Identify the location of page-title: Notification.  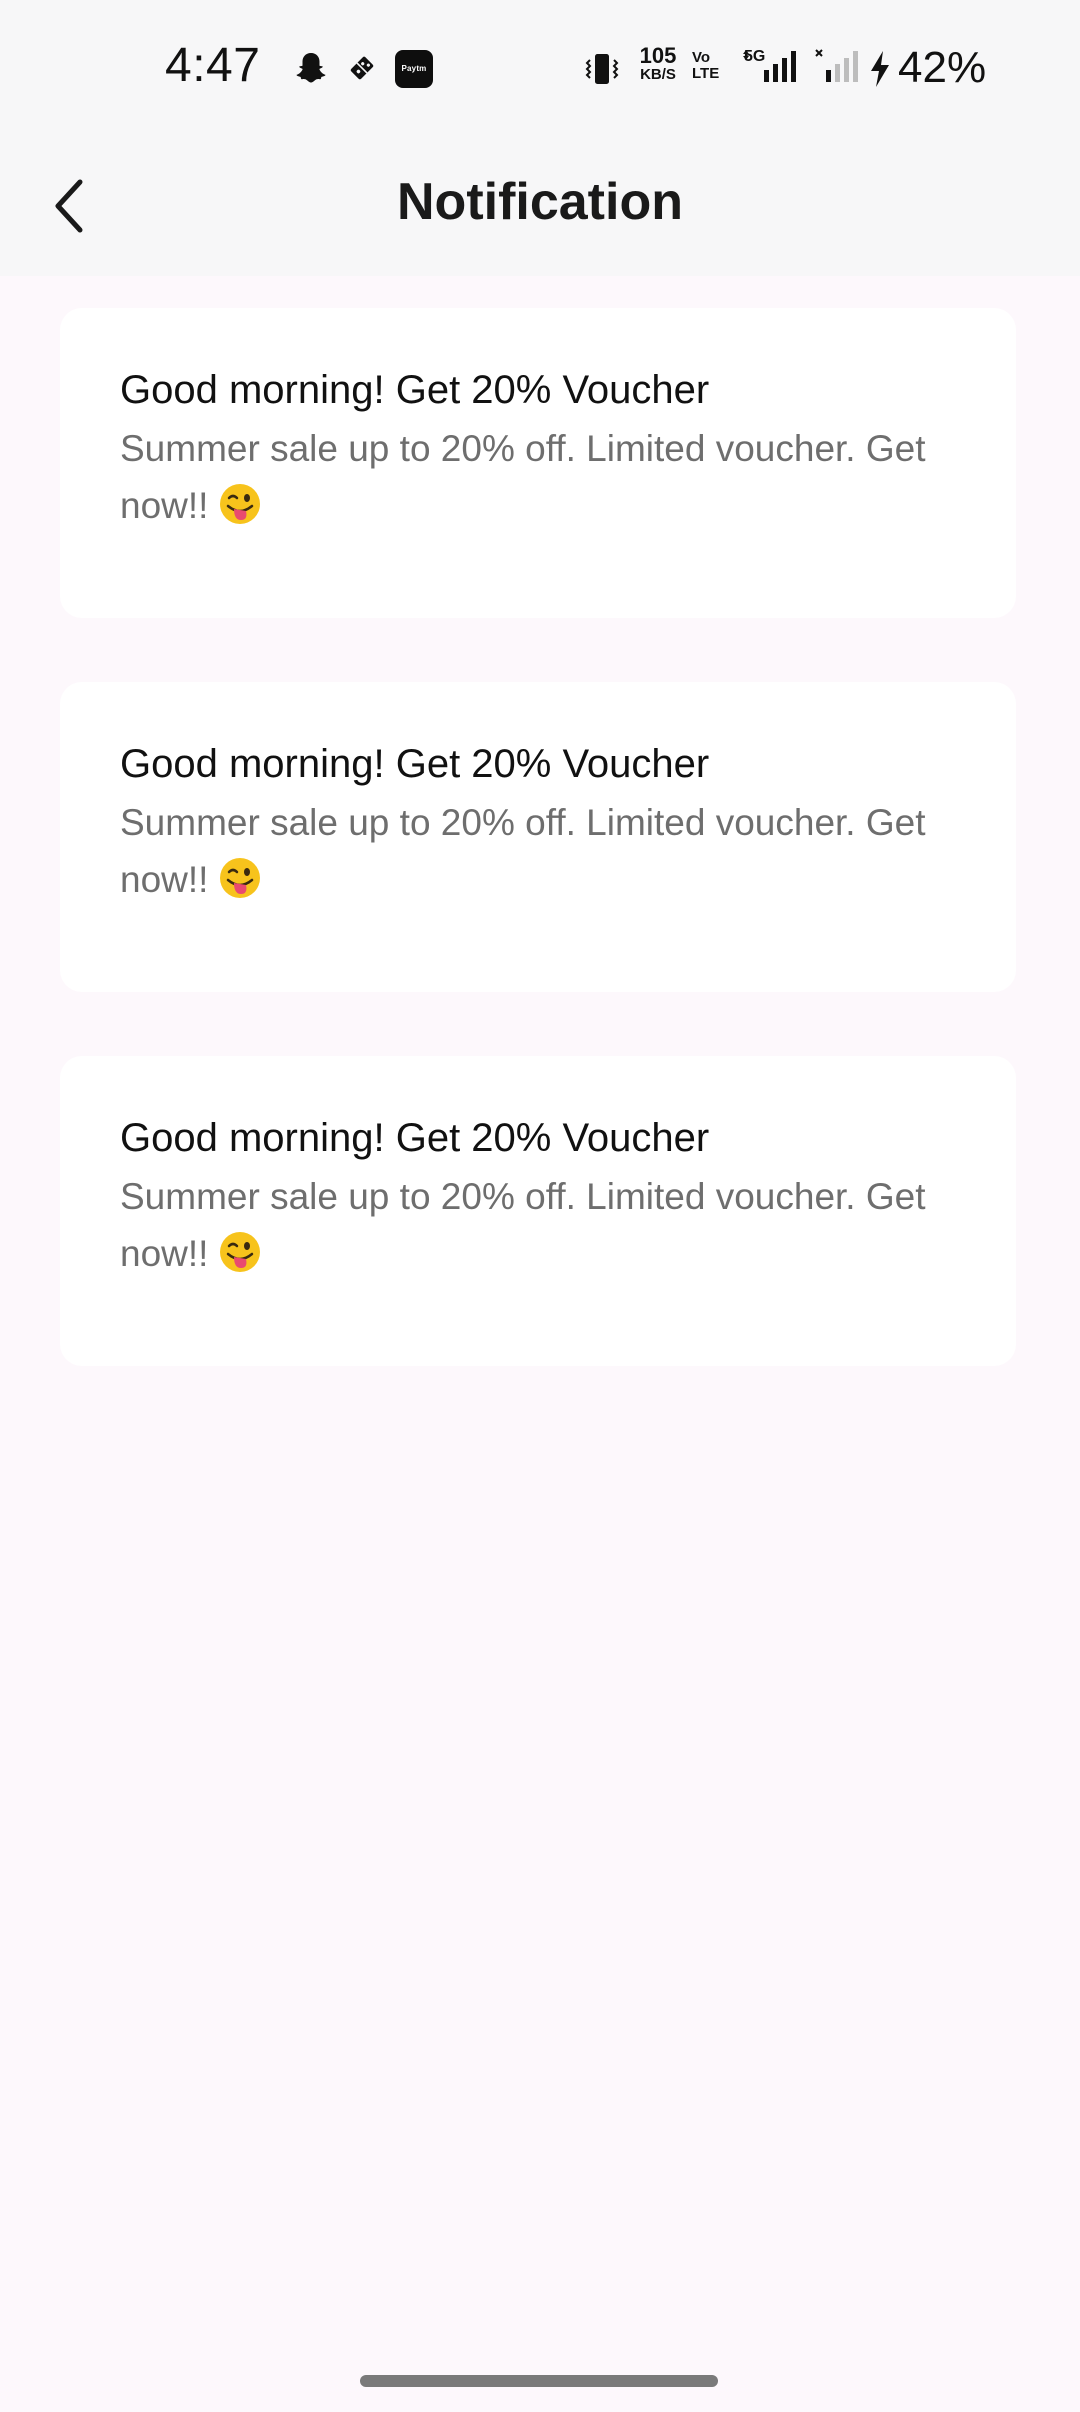
(540, 202).